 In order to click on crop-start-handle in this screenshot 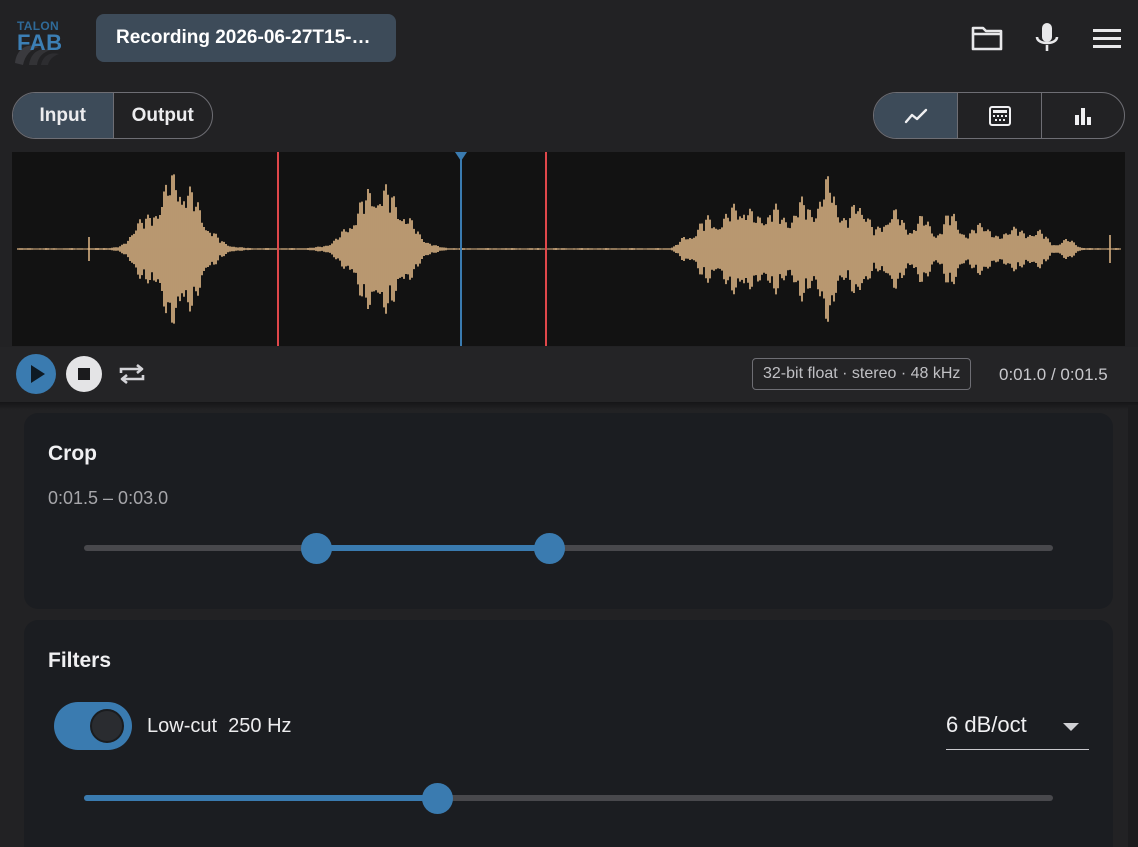, I will do `click(317, 548)`.